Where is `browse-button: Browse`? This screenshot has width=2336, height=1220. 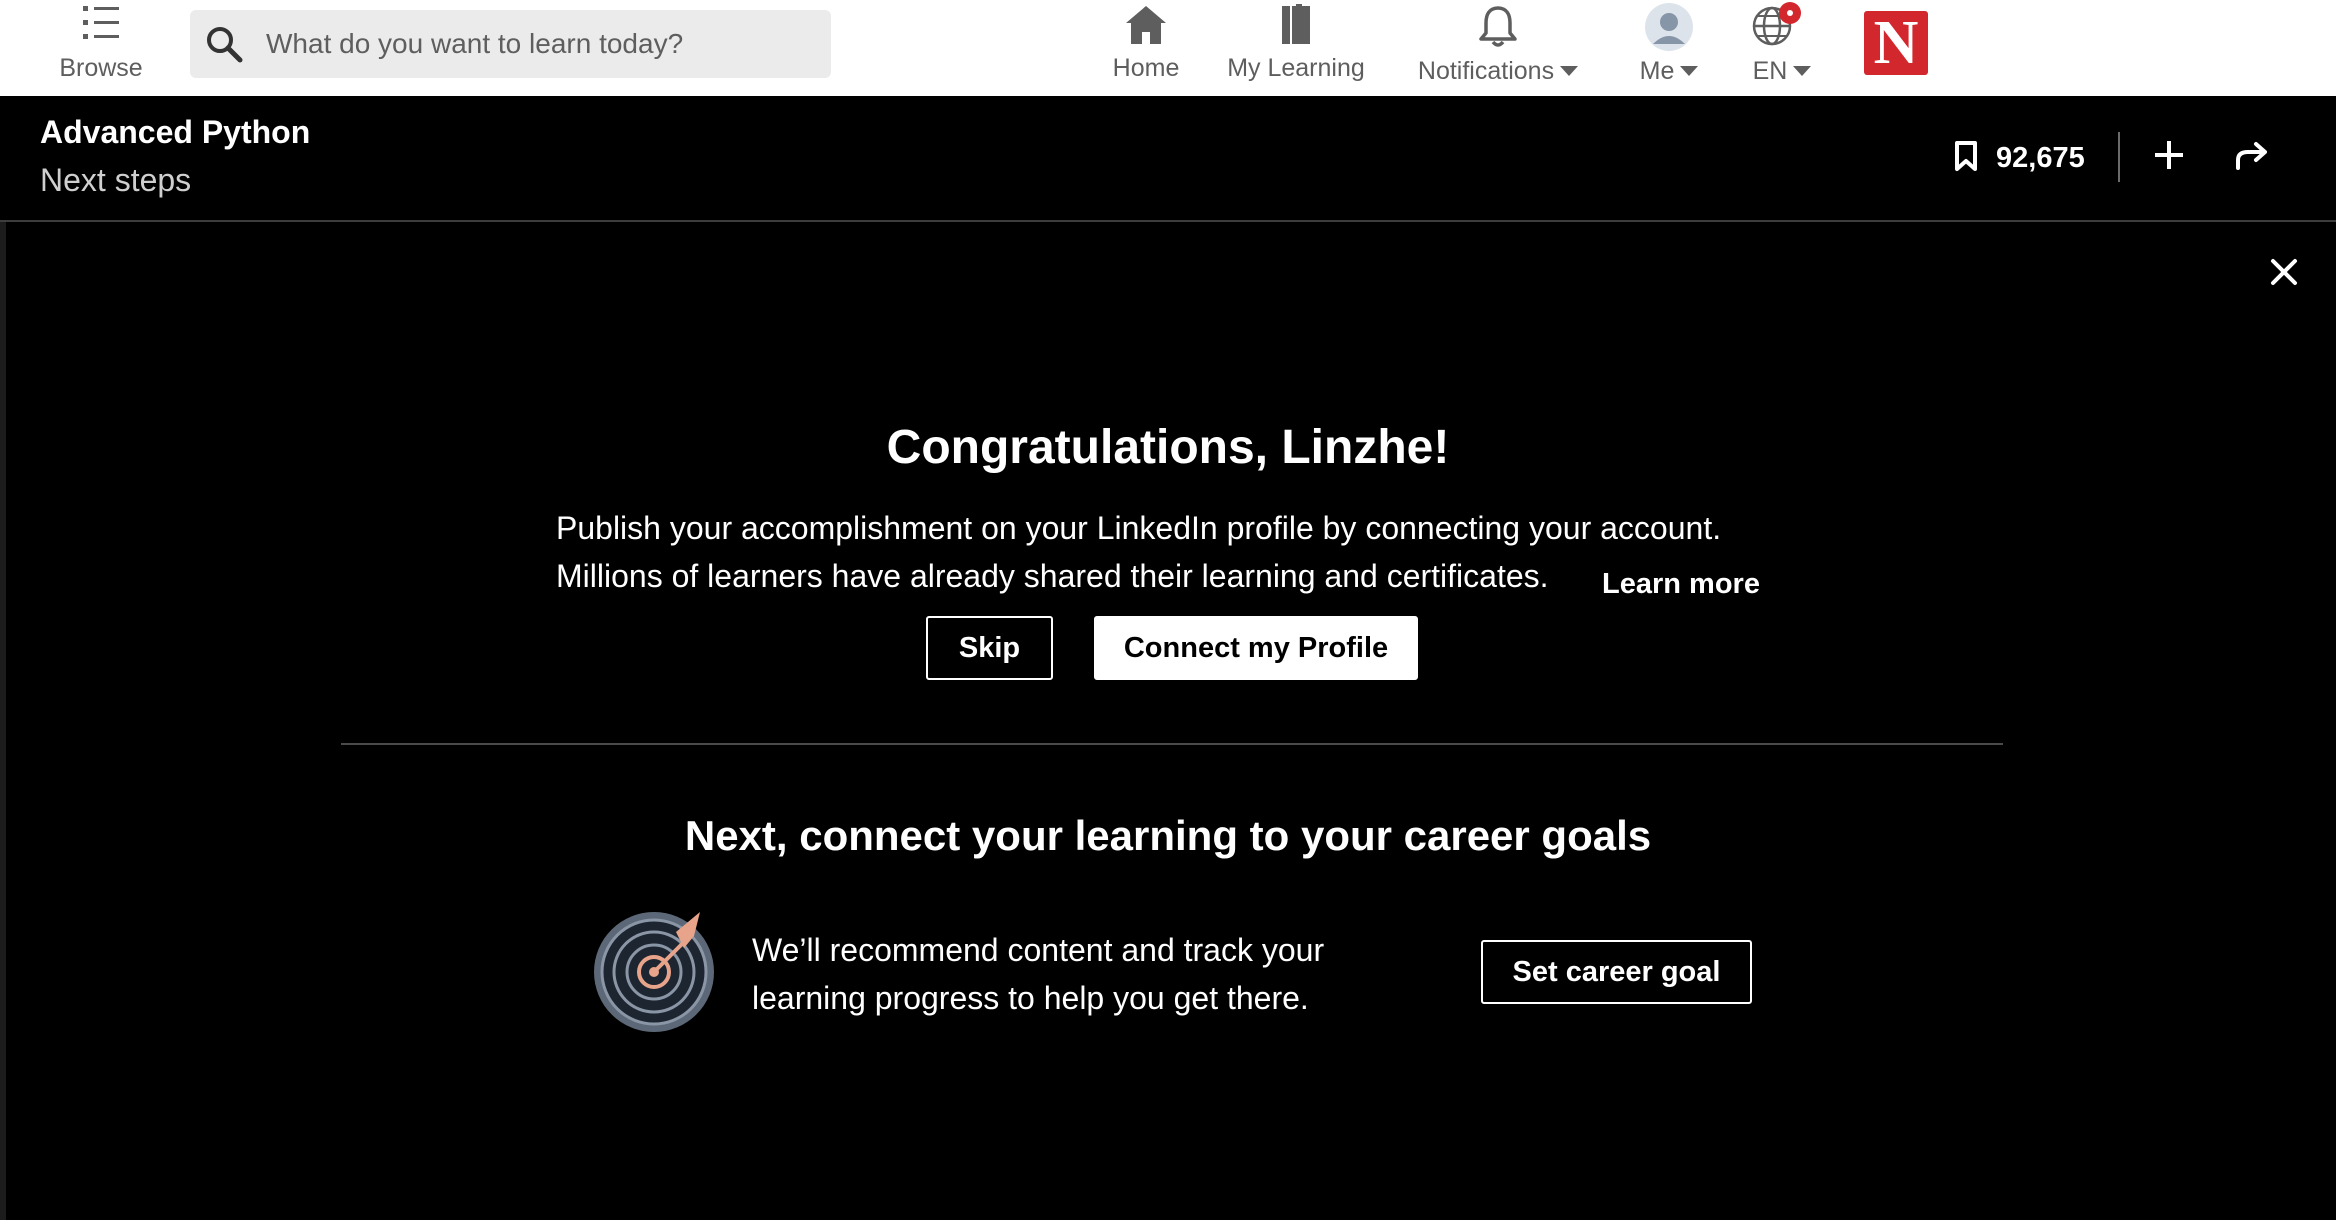
browse-button: Browse is located at coordinates (101, 48).